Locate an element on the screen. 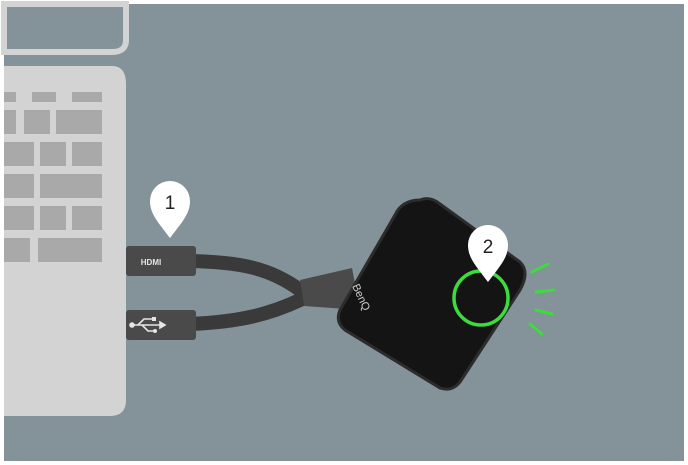  hdmi-label: HDMI is located at coordinates (151, 262).